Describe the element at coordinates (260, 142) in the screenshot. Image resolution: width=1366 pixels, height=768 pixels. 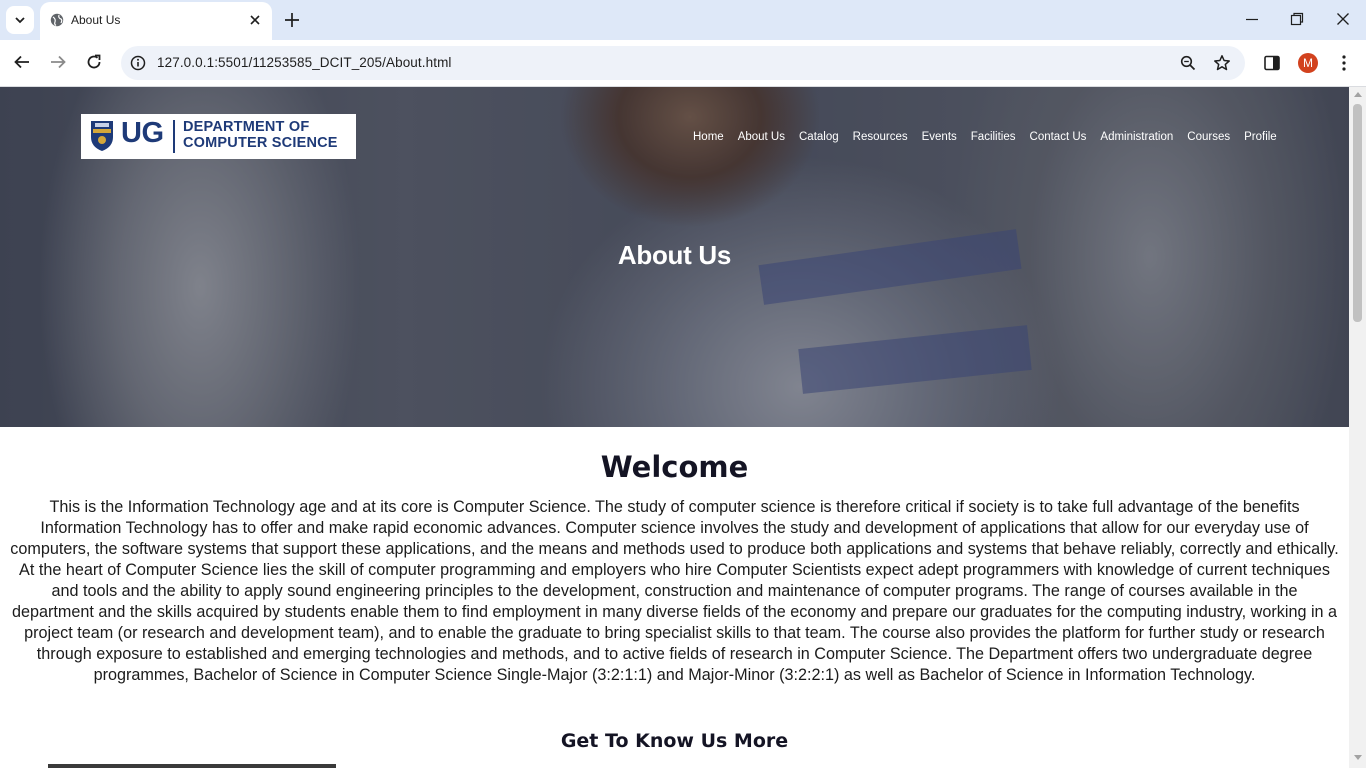
I see `logo-dept-line2: COMPUTER SCIENCE` at that location.